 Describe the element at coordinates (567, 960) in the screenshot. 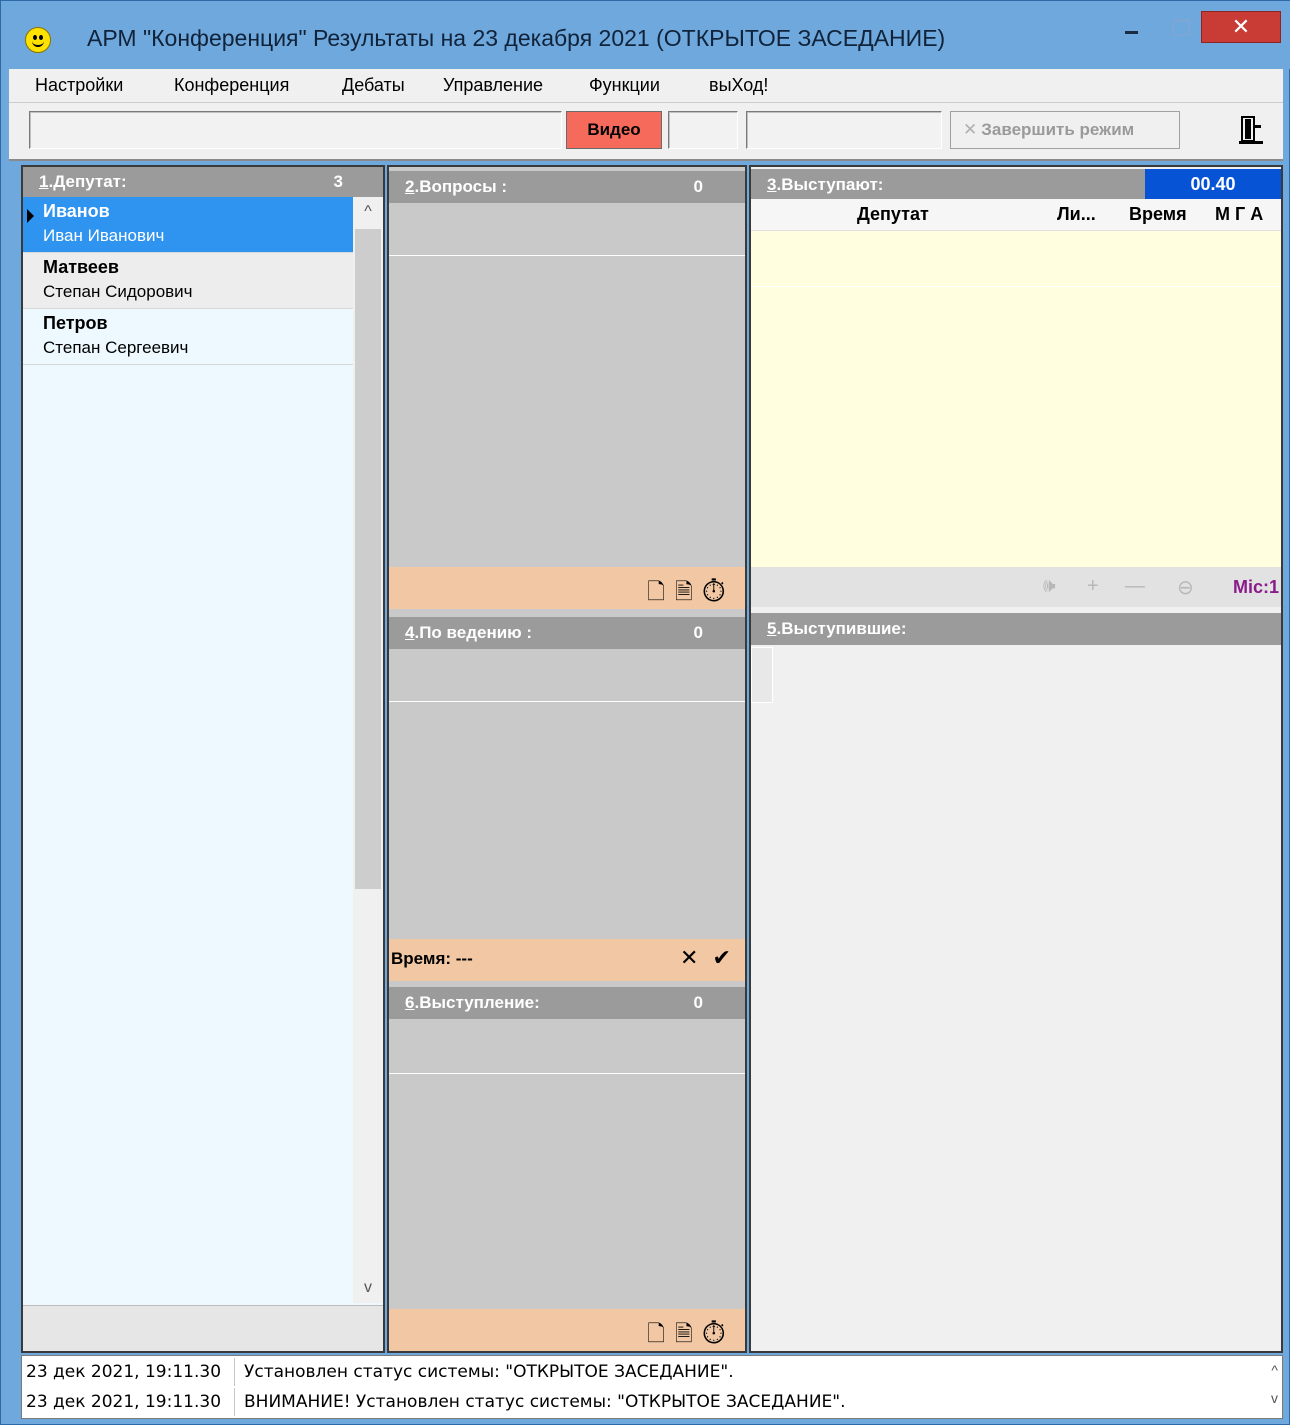

I see `time-bar: Время: --- ✕ ✔` at that location.